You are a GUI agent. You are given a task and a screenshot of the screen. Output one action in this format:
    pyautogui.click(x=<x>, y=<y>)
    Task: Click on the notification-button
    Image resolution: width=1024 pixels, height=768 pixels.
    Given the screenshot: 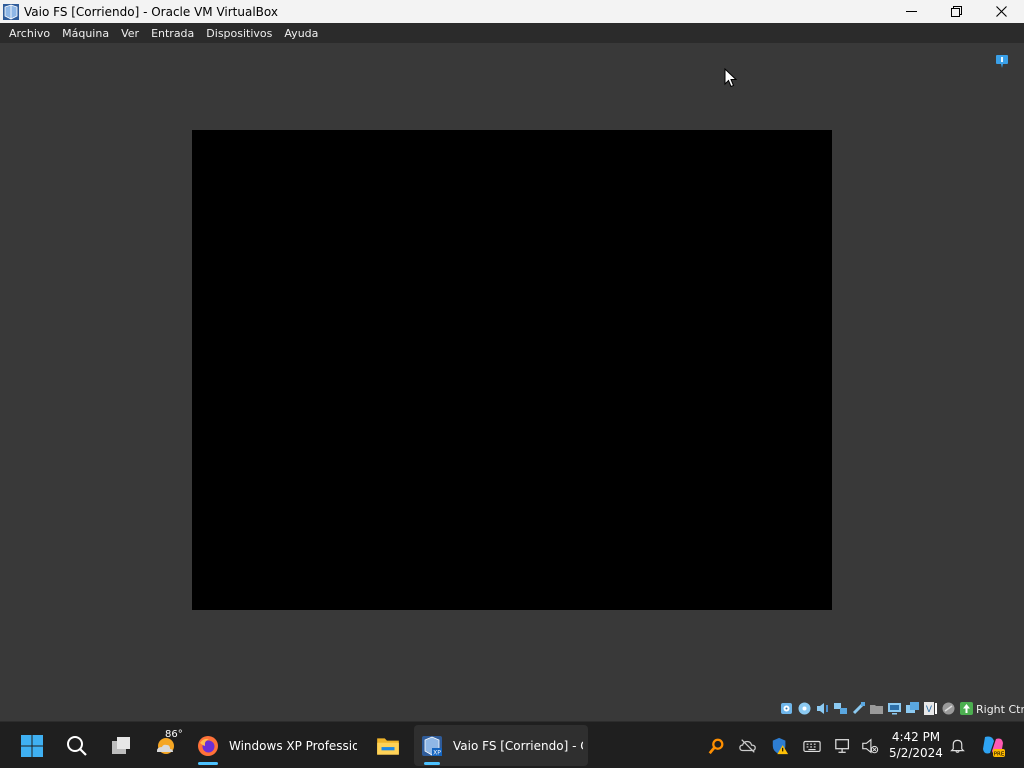 What is the action you would take?
    pyautogui.click(x=957, y=745)
    